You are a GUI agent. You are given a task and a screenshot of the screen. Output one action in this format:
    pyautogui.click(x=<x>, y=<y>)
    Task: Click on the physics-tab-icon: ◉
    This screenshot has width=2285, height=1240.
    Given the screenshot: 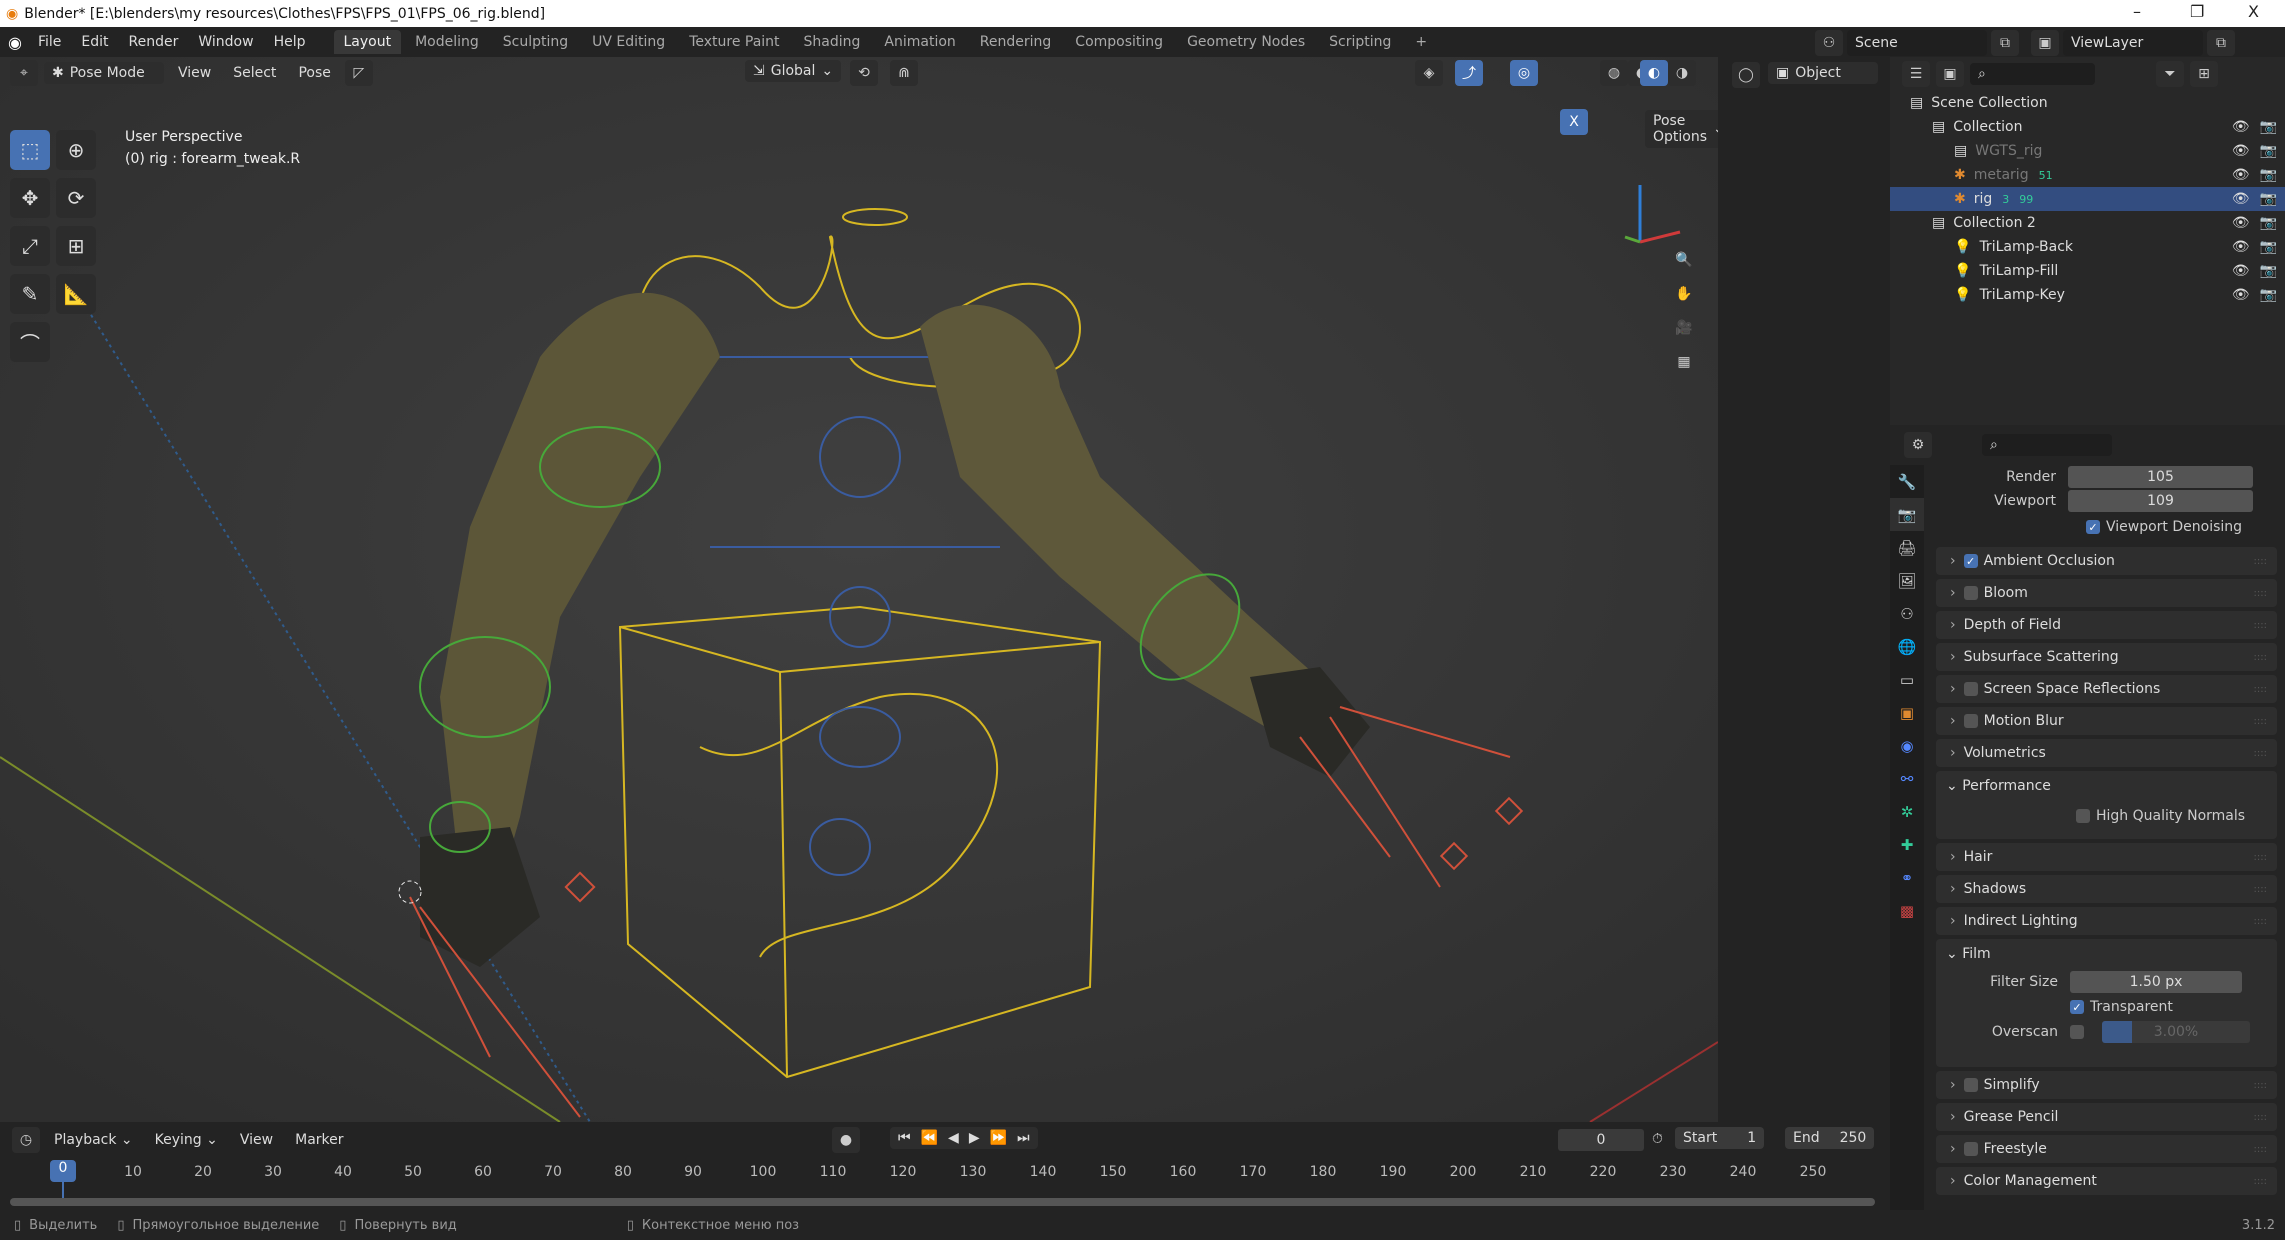 What is the action you would take?
    pyautogui.click(x=1907, y=745)
    